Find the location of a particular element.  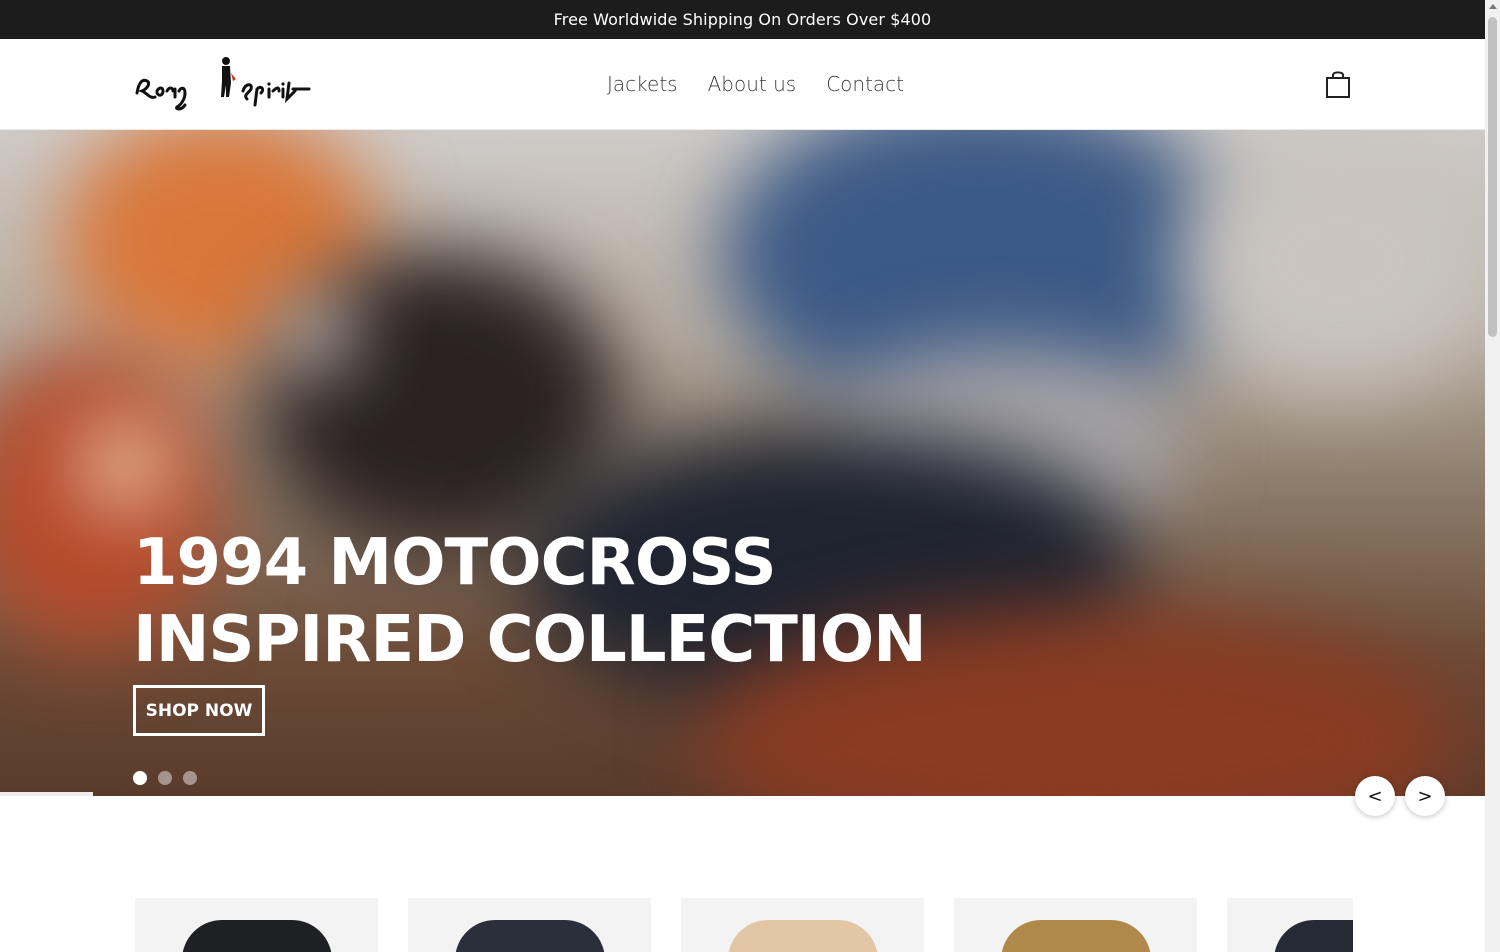

nav-jackets: Jackets is located at coordinates (642, 84).